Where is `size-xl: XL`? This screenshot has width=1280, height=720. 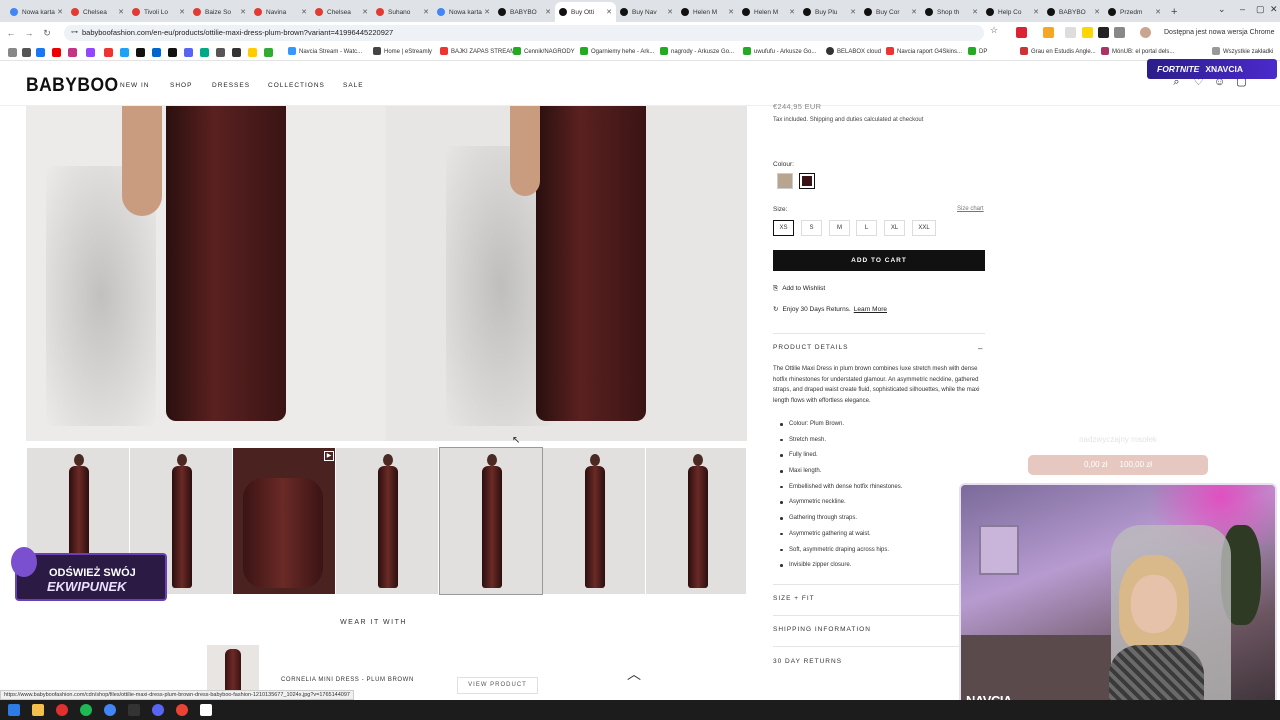 size-xl: XL is located at coordinates (894, 228).